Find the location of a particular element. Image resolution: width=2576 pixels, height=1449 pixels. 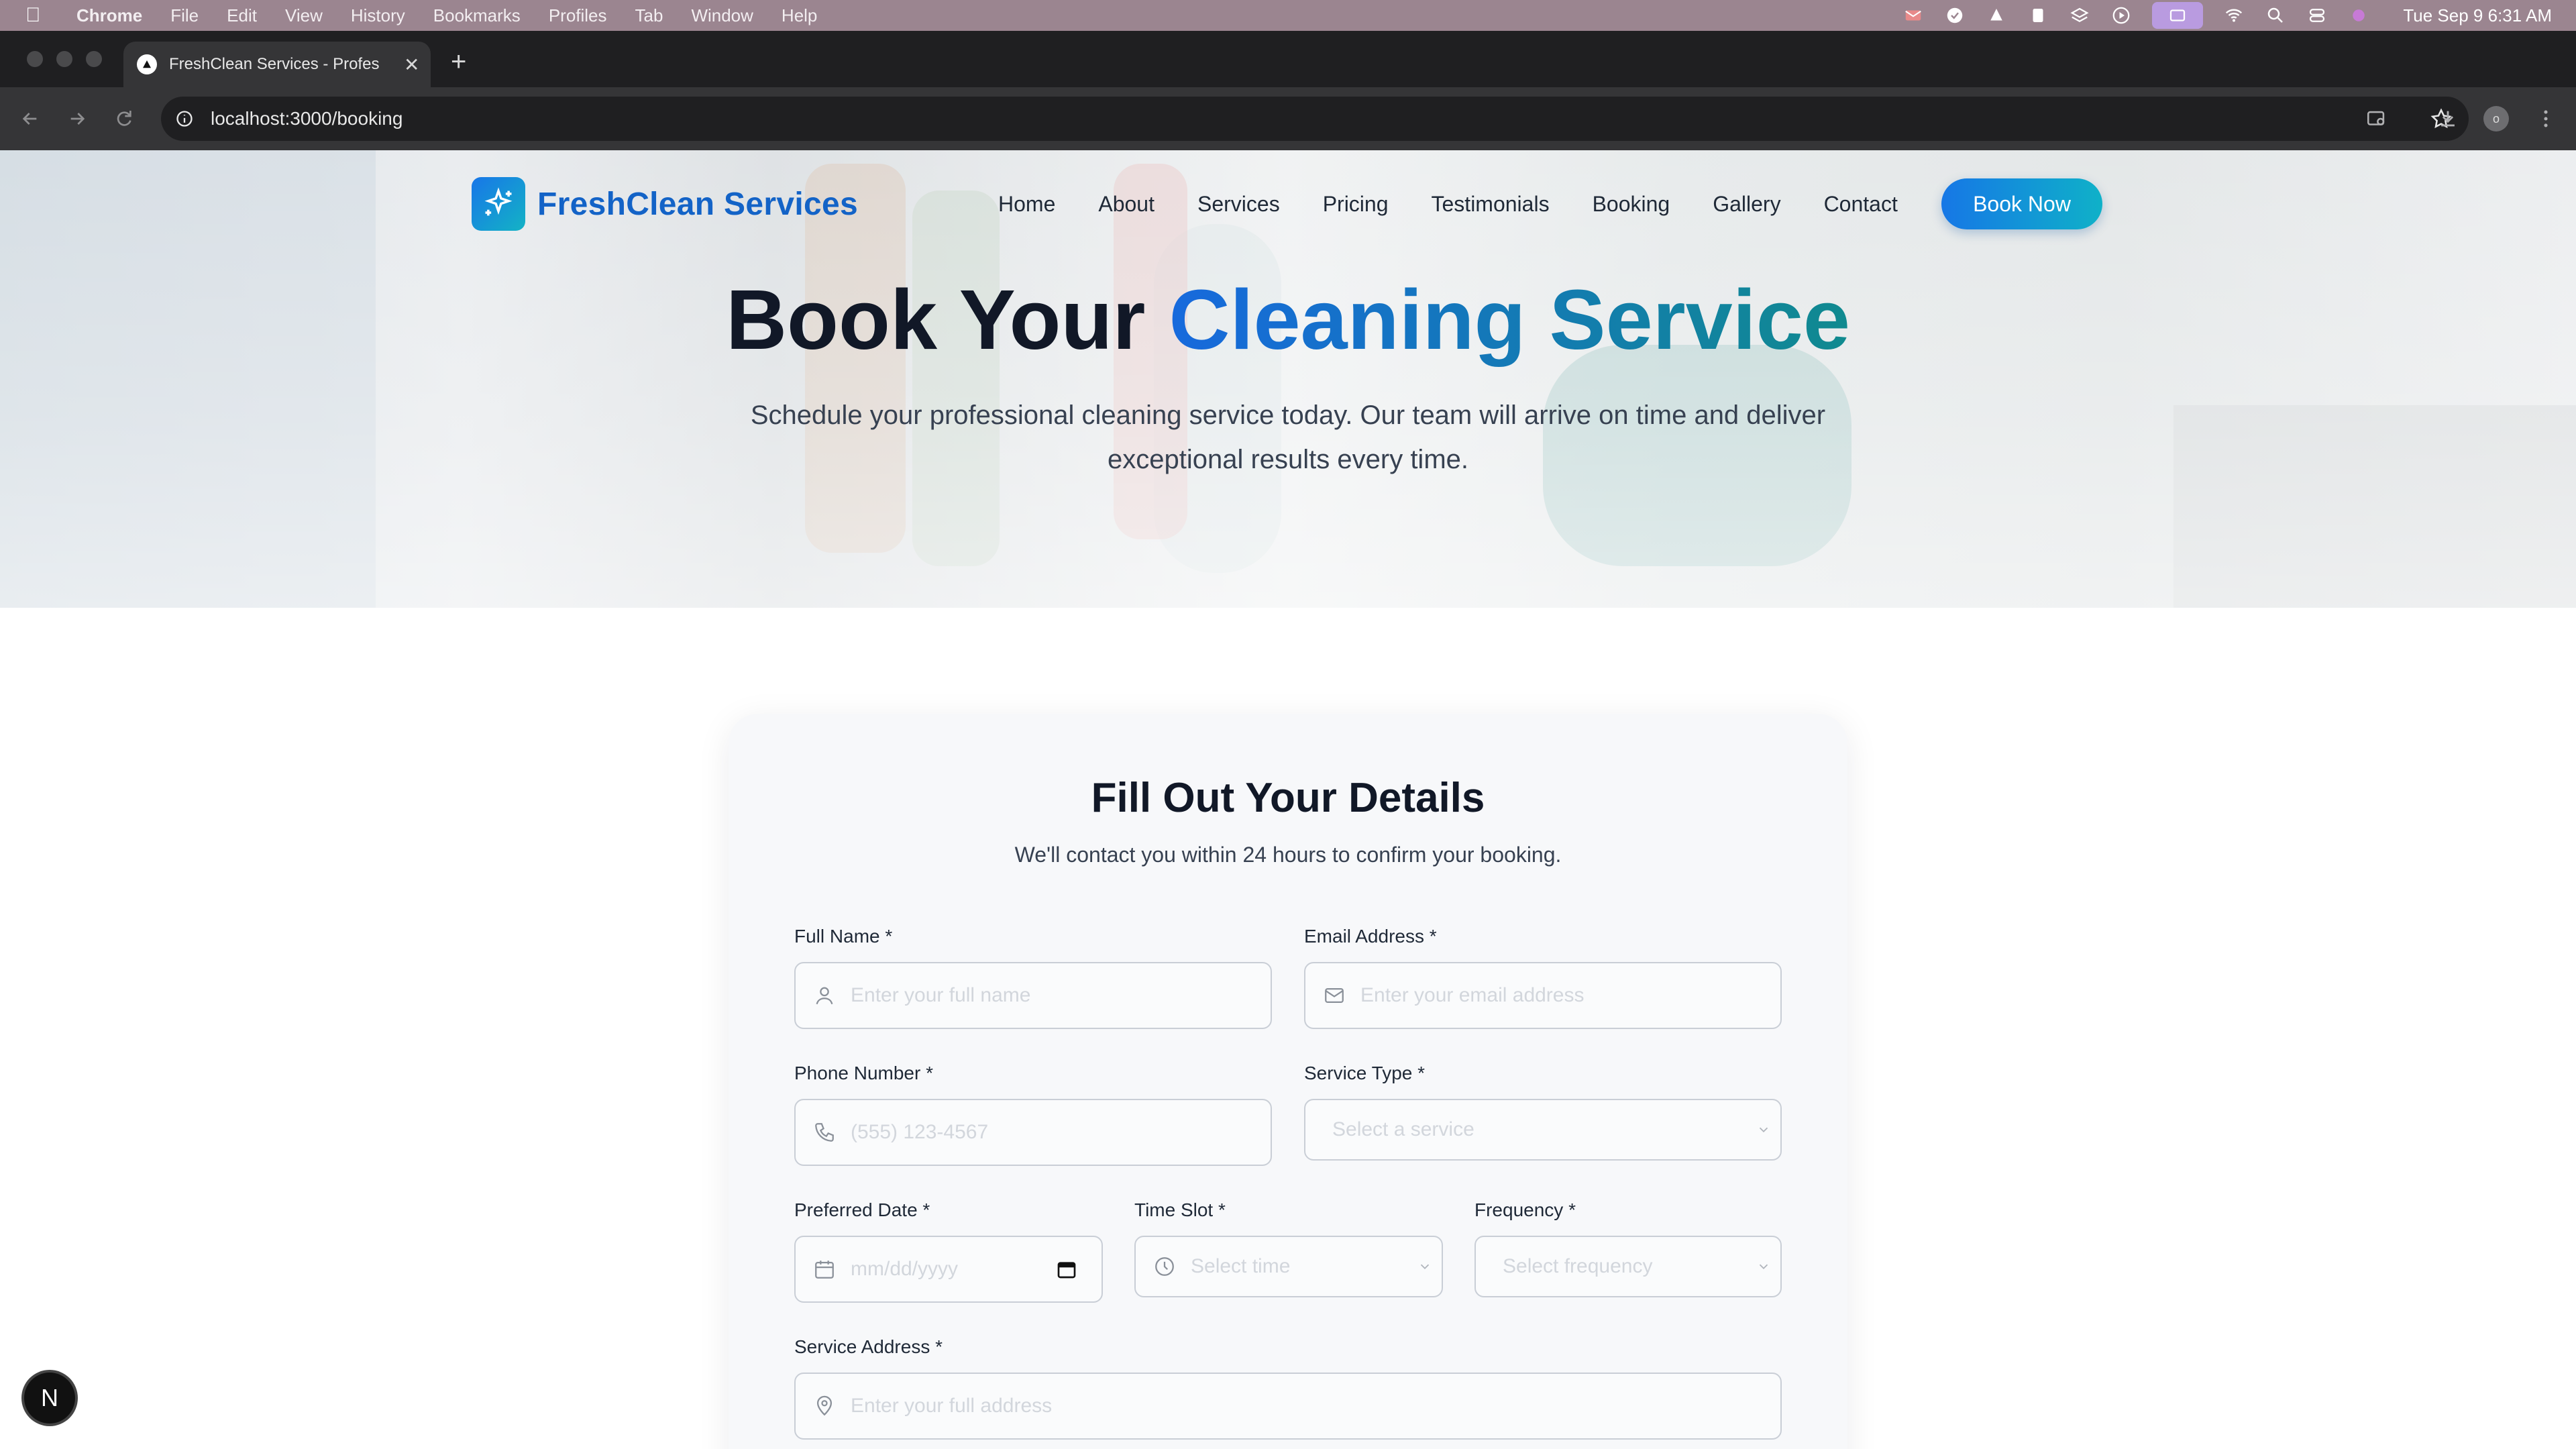

siri-icon is located at coordinates (2358, 15).